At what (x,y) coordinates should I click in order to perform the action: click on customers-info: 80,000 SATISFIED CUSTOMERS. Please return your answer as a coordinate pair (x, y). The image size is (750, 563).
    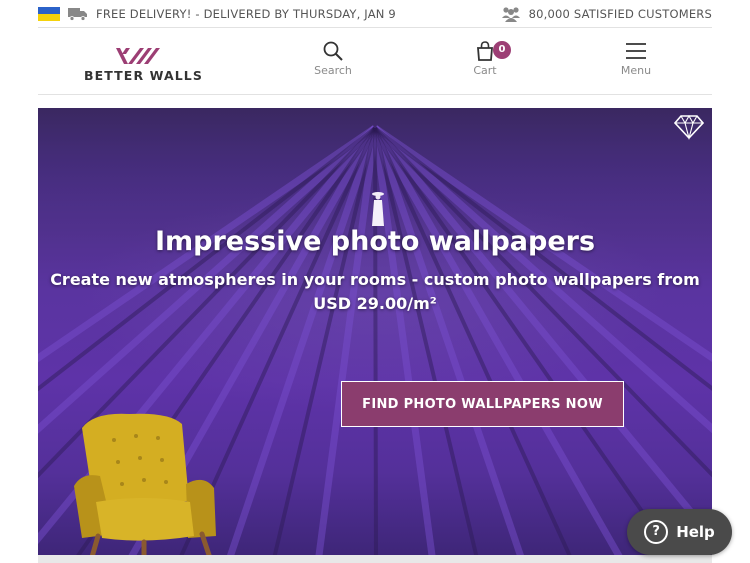
    Looking at the image, I should click on (606, 14).